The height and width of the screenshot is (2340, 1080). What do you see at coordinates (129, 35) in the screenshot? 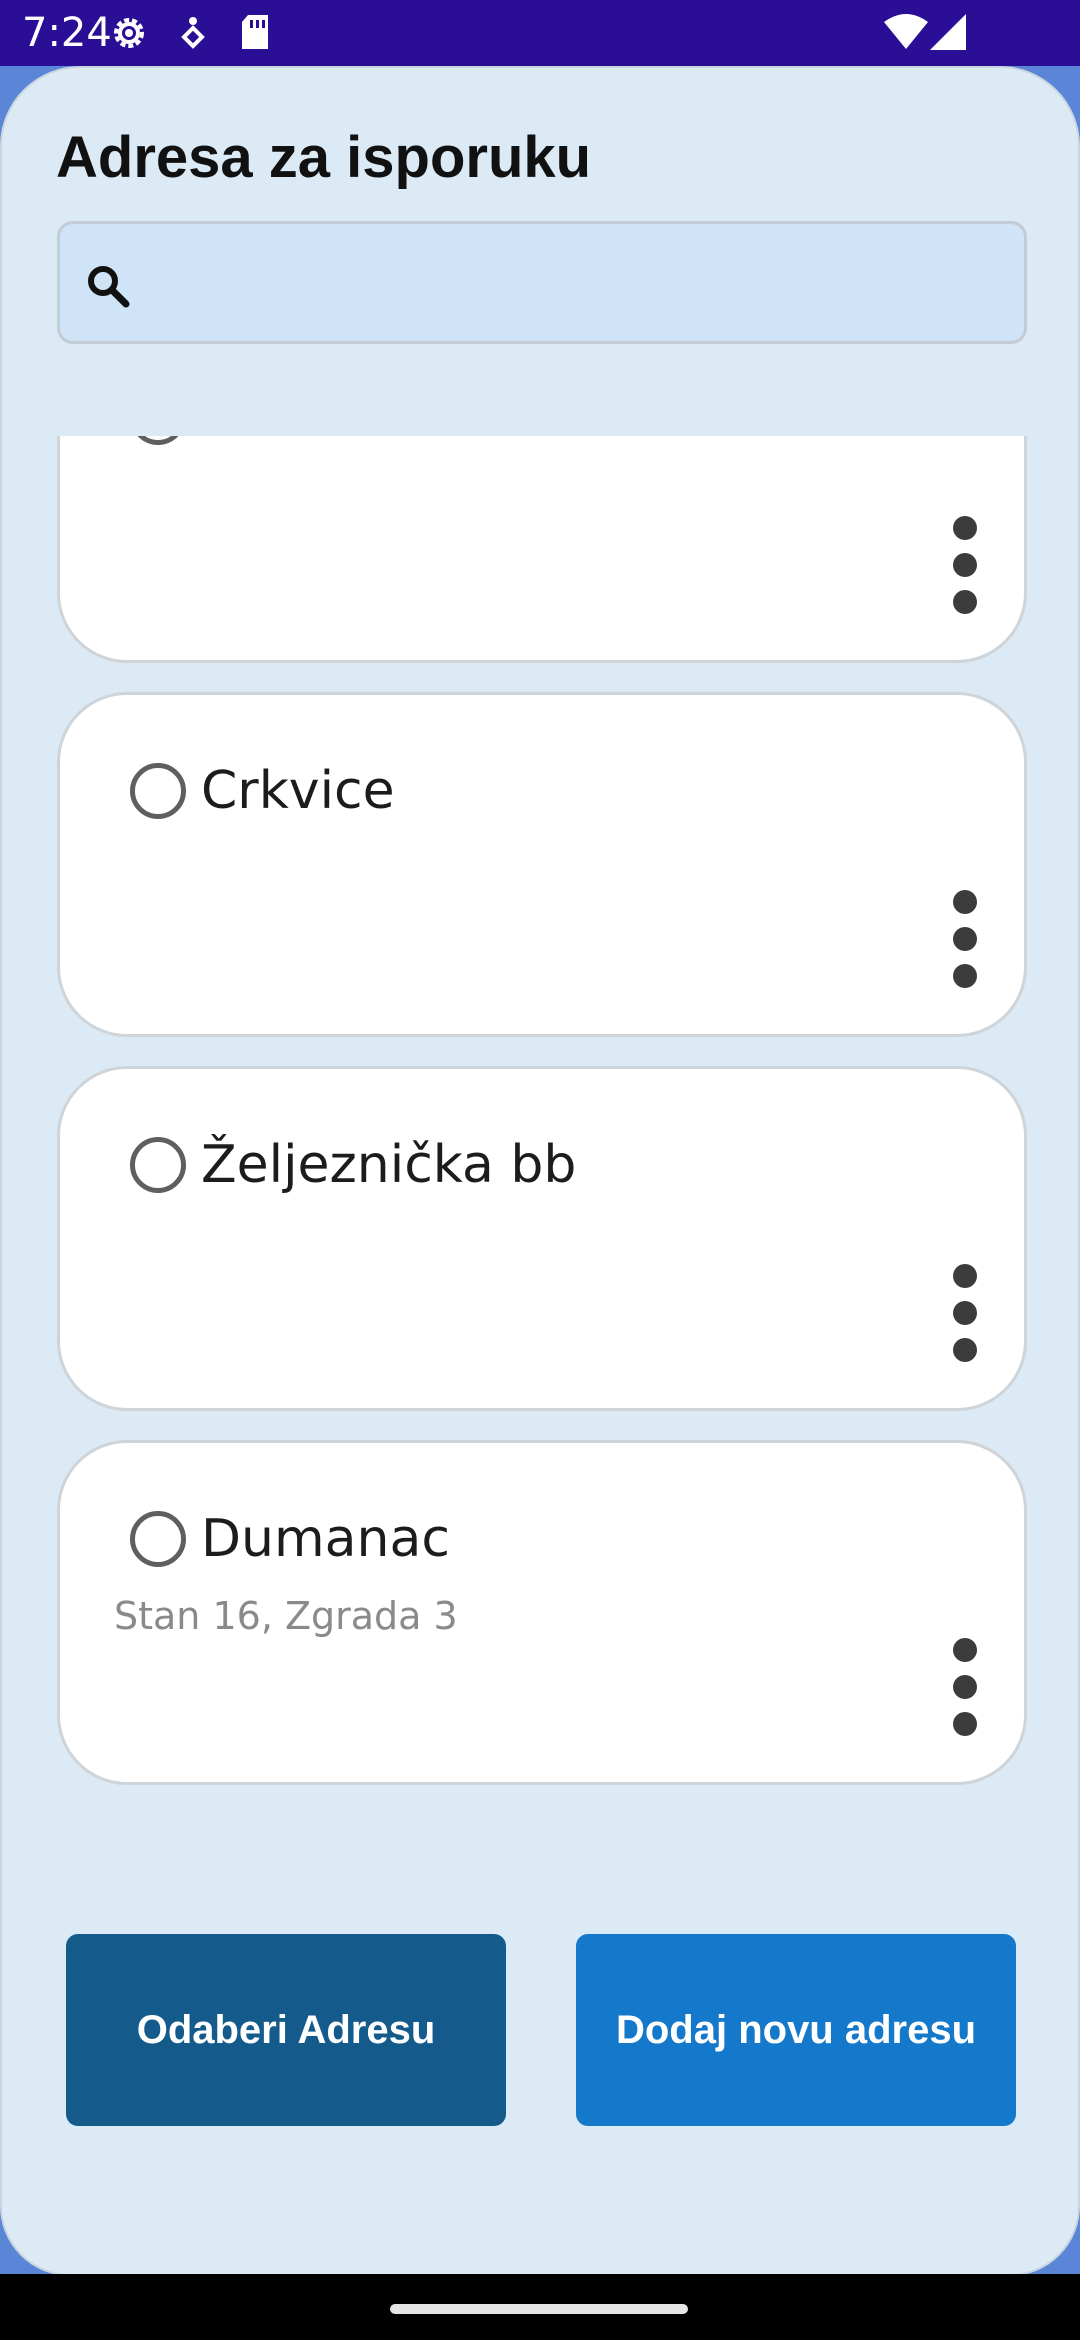
I see `settings-gear-icon` at bounding box center [129, 35].